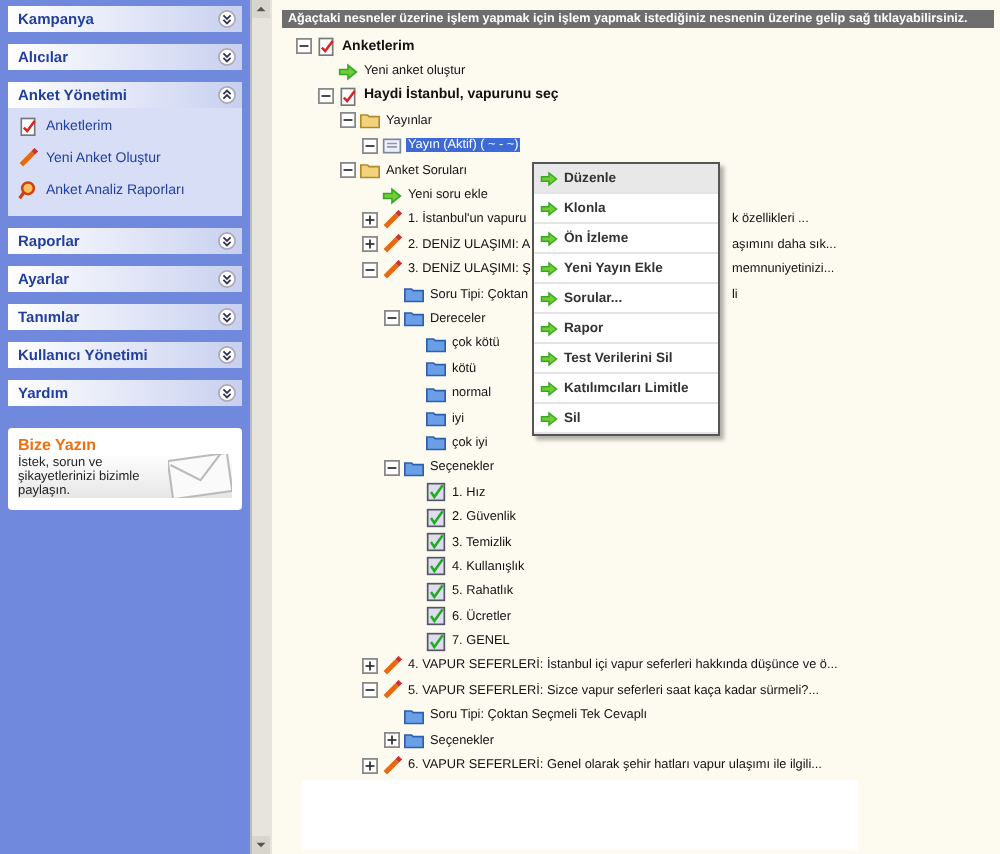  Describe the element at coordinates (261, 845) in the screenshot. I see `scroll-down-icon` at that location.